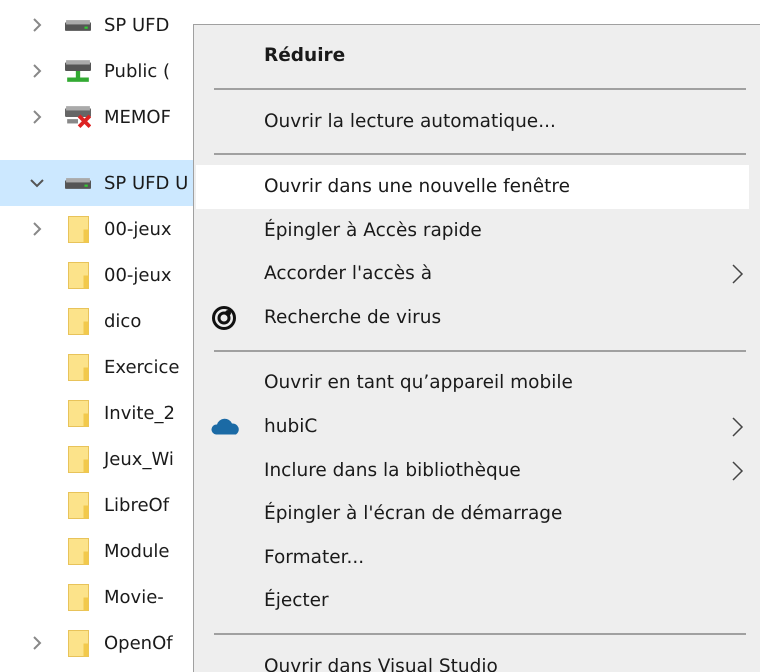 This screenshot has width=760, height=672. What do you see at coordinates (96, 413) in the screenshot?
I see `tree-item: Invite_2` at bounding box center [96, 413].